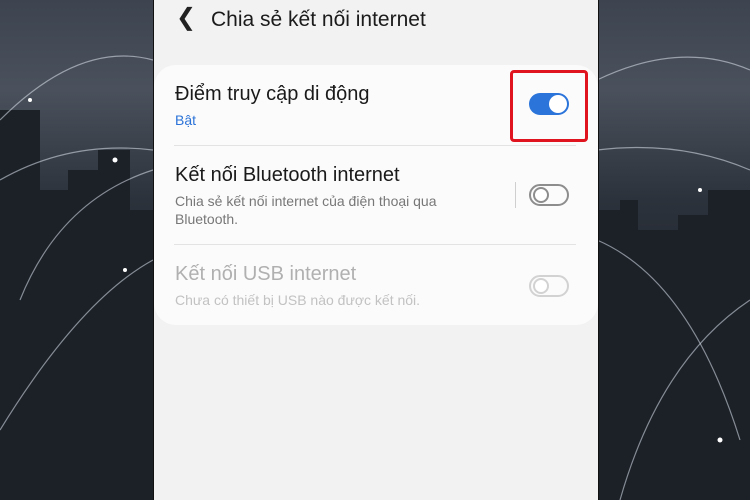 This screenshot has height=500, width=750. What do you see at coordinates (272, 94) in the screenshot?
I see `setting-label: Điểm truy cập di động` at bounding box center [272, 94].